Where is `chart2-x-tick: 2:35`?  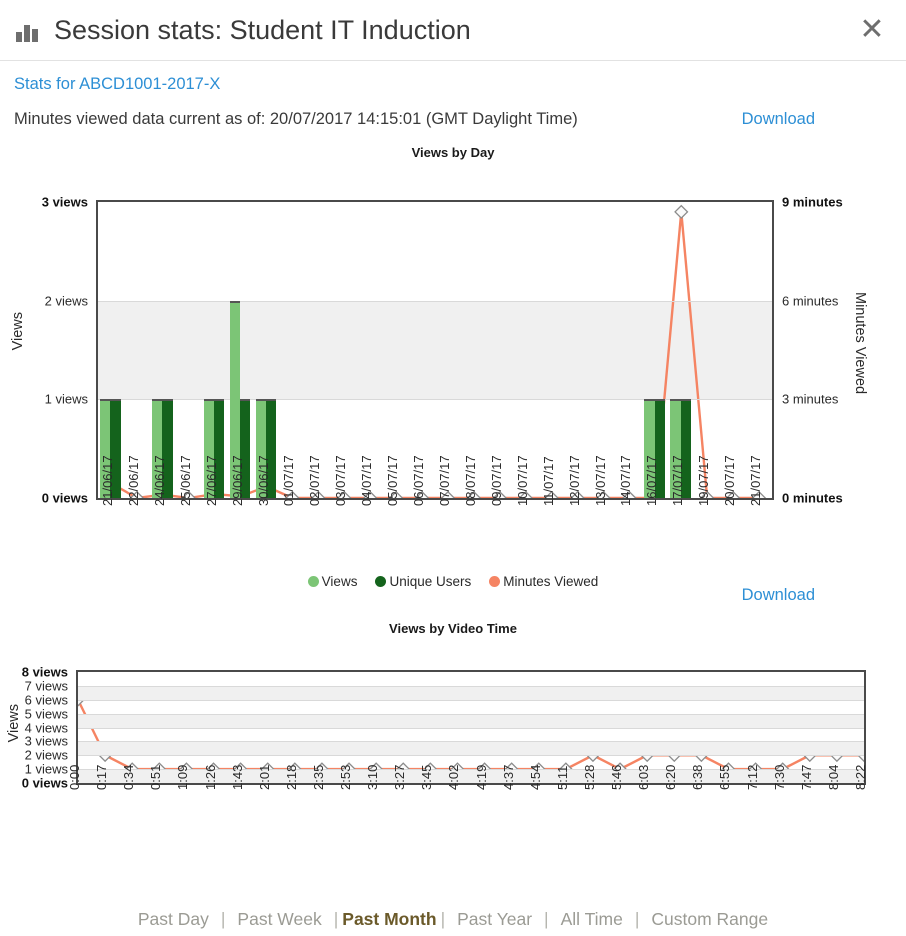
chart2-x-tick: 2:35 is located at coordinates (318, 777).